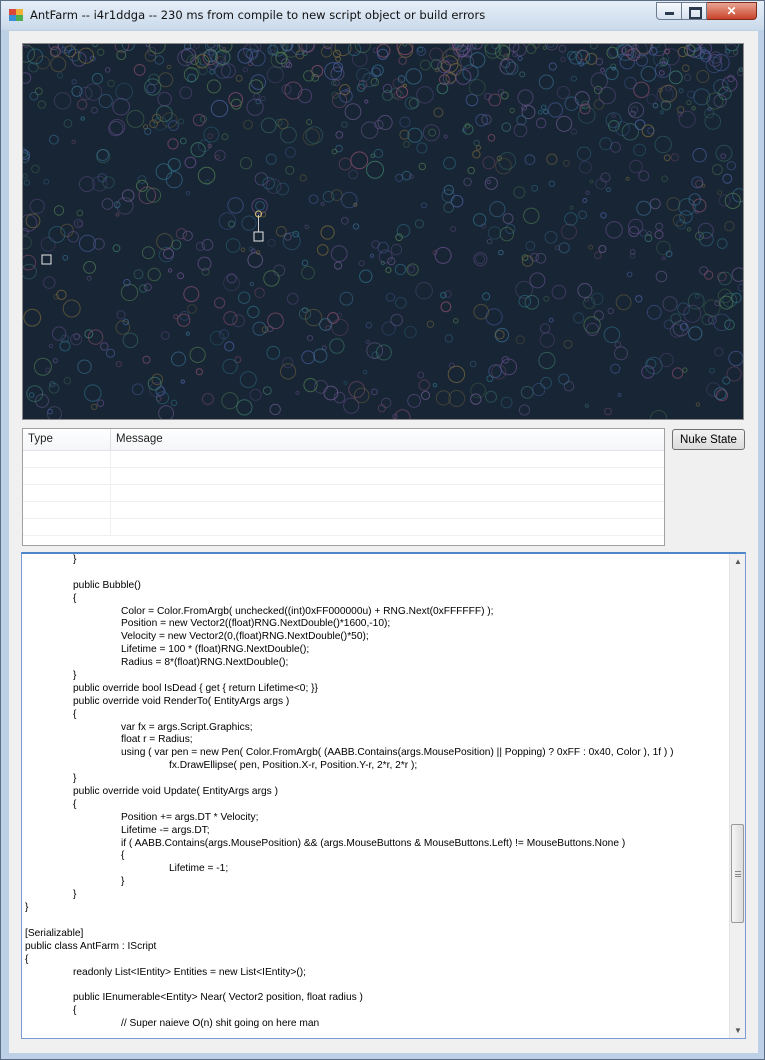  What do you see at coordinates (376, 831) in the screenshot?
I see `code-line: Lifetime -= args.DT;` at bounding box center [376, 831].